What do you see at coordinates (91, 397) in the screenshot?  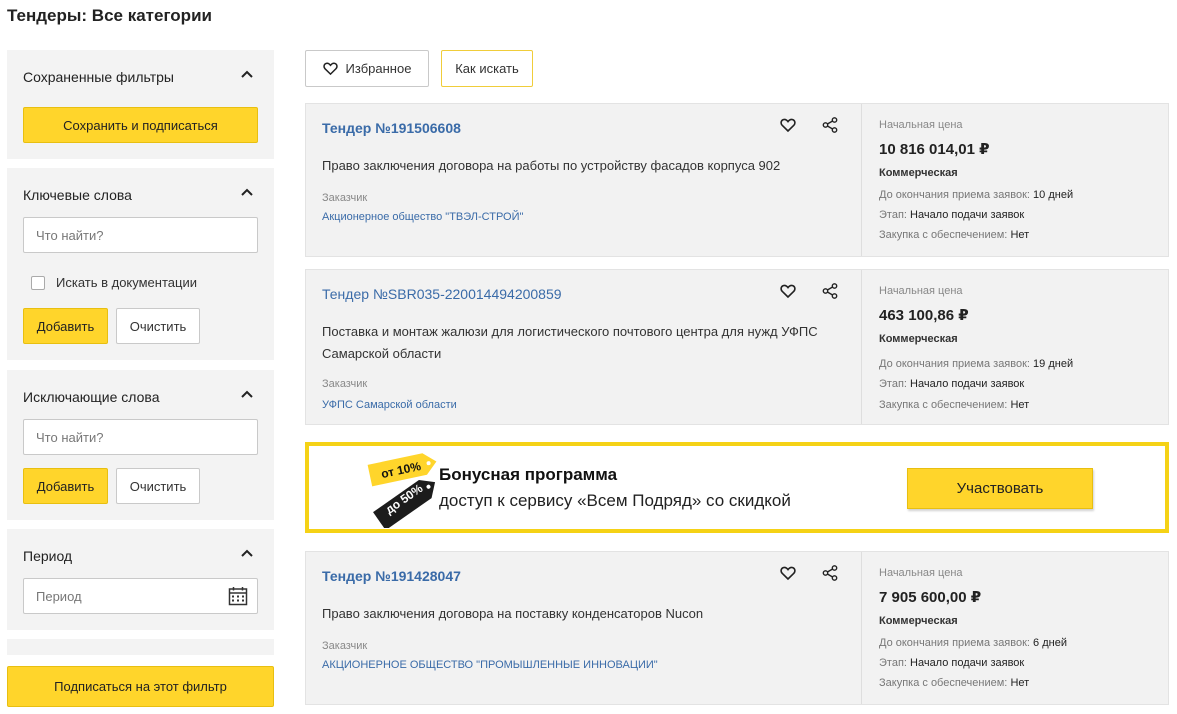 I see `exclude-words-title: Исключающие слова` at bounding box center [91, 397].